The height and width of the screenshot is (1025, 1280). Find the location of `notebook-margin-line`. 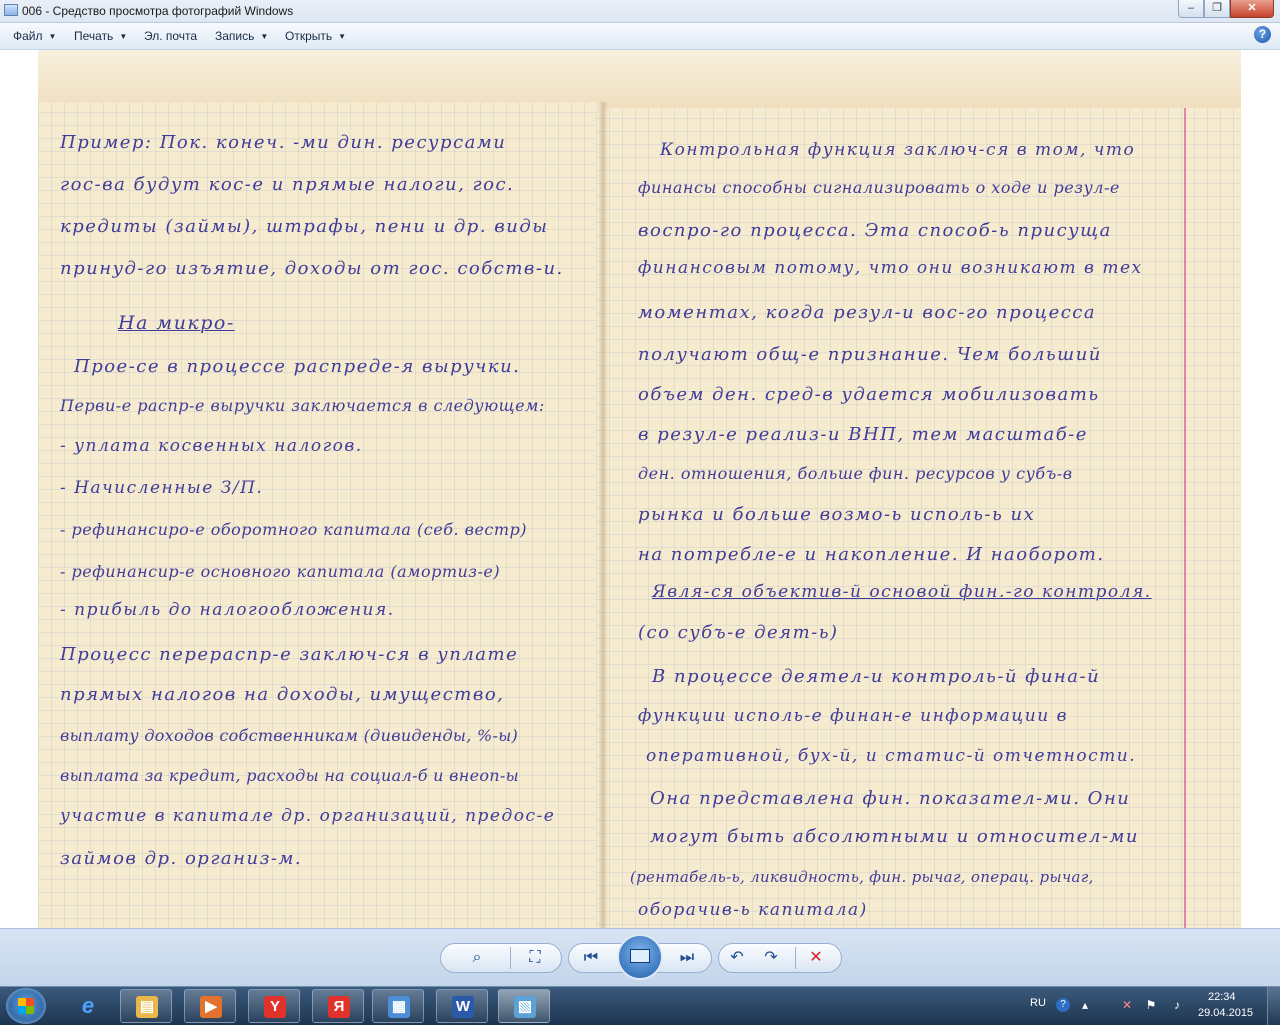

notebook-margin-line is located at coordinates (1185, 518).